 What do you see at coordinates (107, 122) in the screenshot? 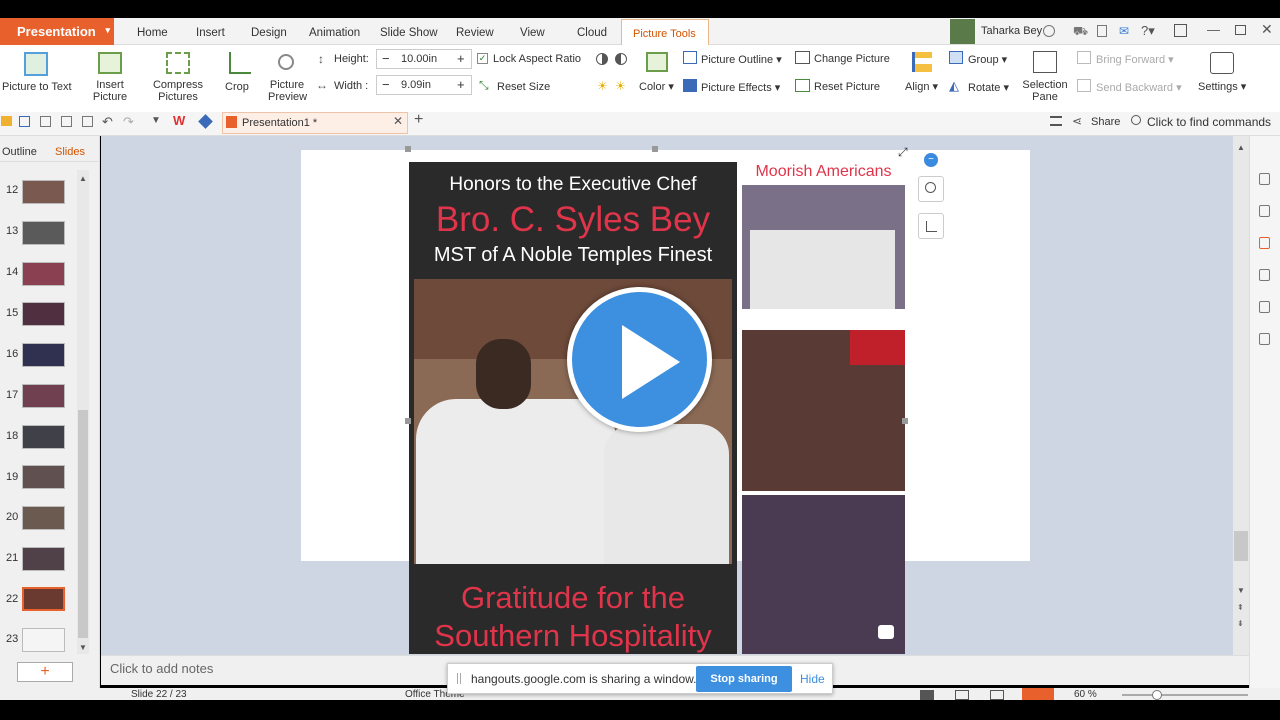
I see `undo-icon: ↶` at bounding box center [107, 122].